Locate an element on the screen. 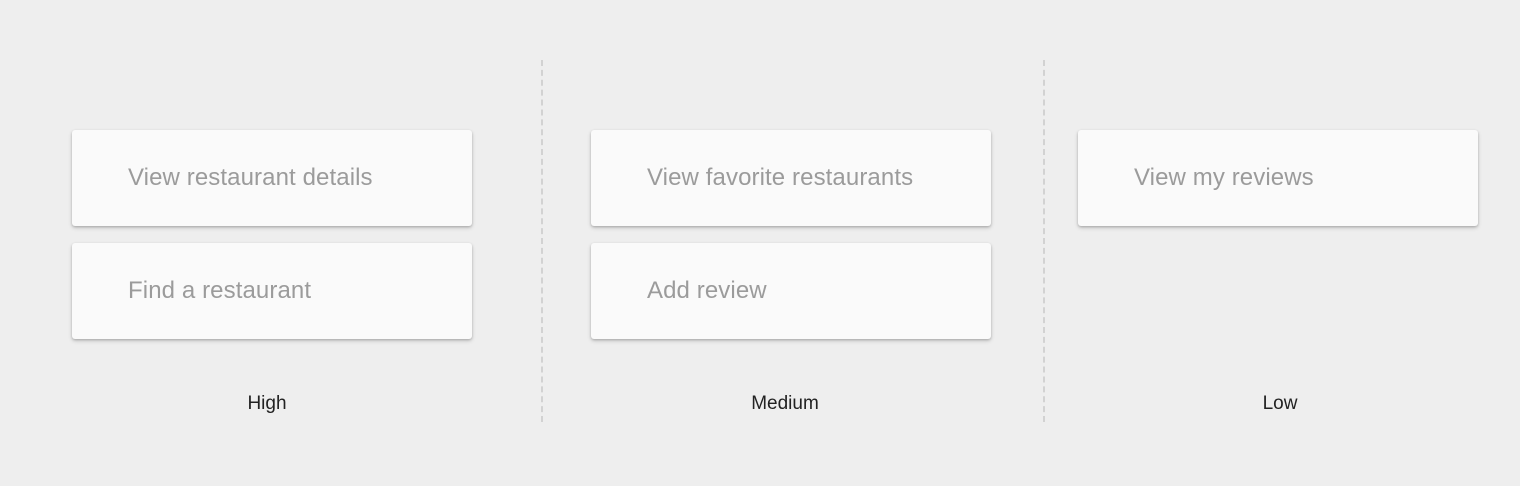 This screenshot has height=486, width=1520. card-find-a-restaurant: Find a restaurant is located at coordinates (272, 291).